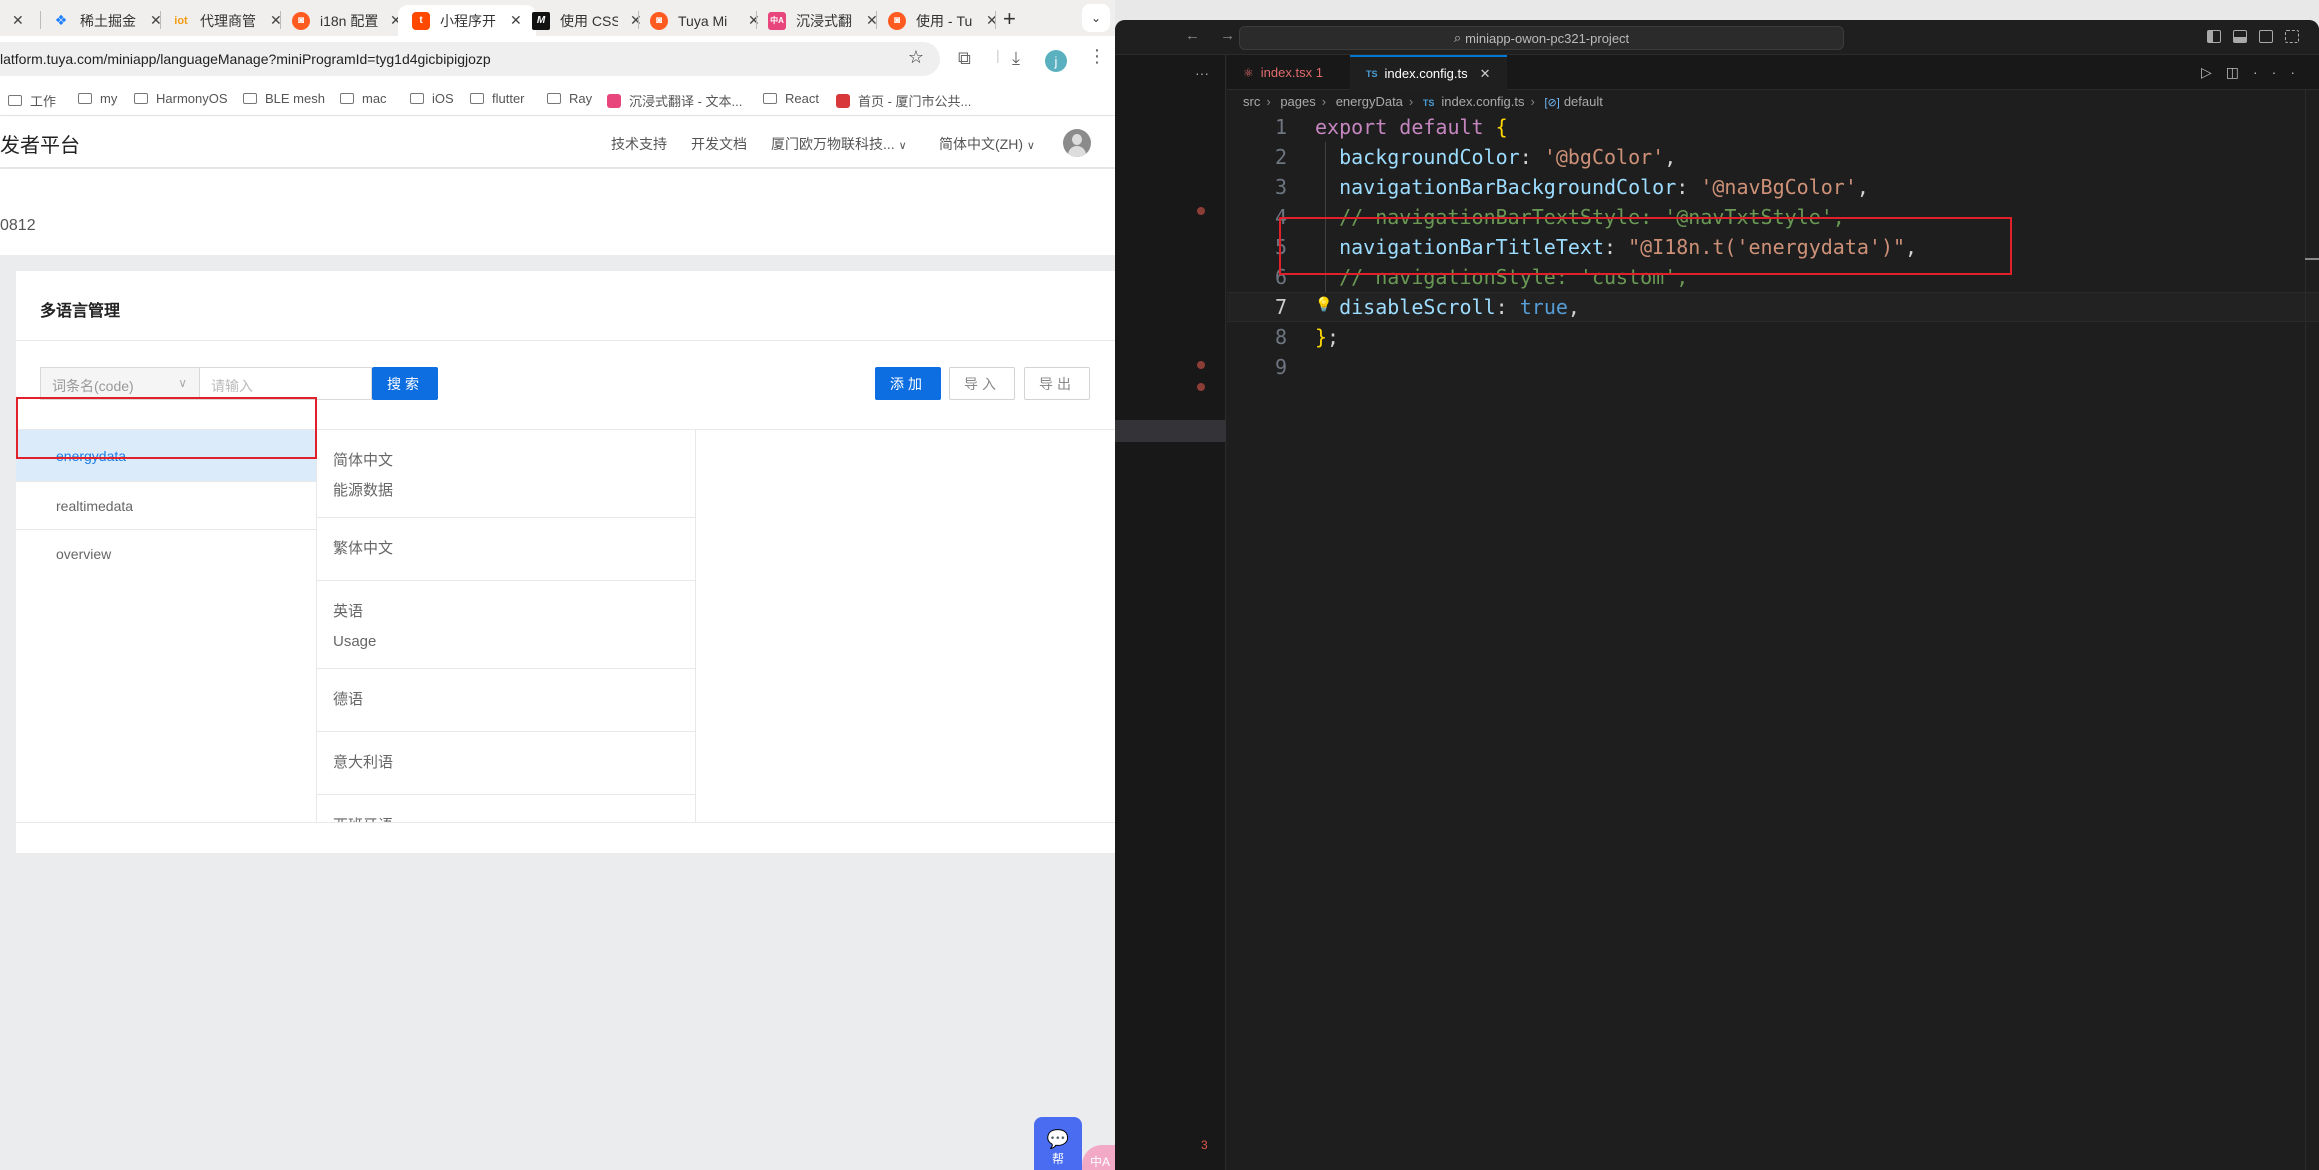 The width and height of the screenshot is (2319, 1170). I want to click on translation-row: 繁体中文, so click(506, 549).